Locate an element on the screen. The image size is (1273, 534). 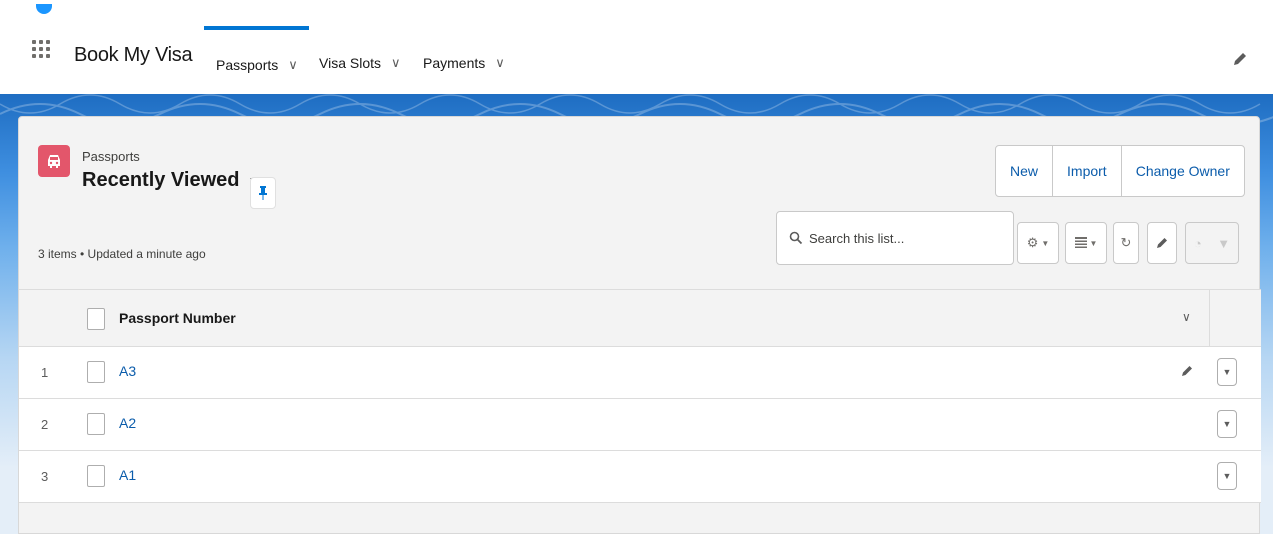
table-row: 3 A1 ▼ is located at coordinates (640, 477).